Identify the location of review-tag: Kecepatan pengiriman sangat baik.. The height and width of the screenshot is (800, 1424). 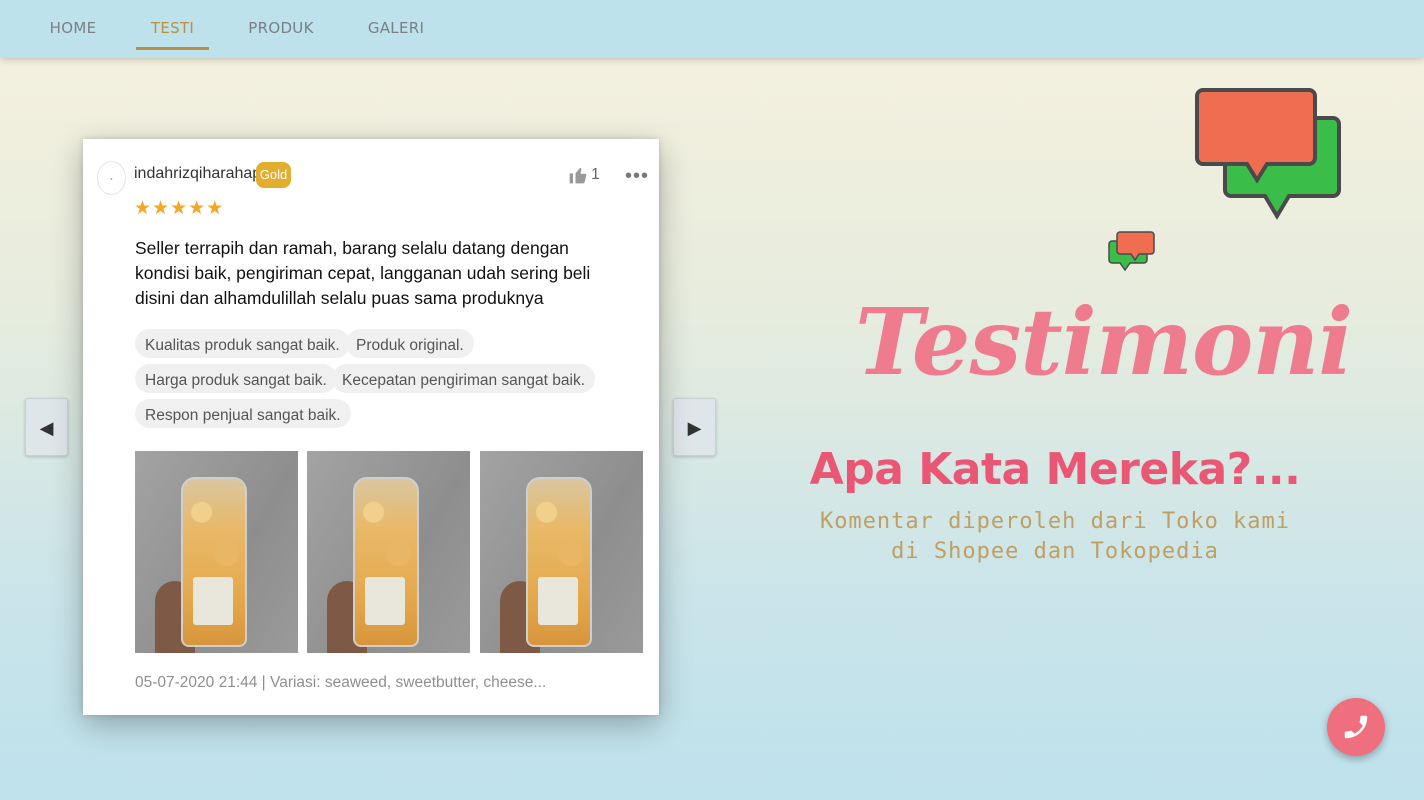
(463, 378).